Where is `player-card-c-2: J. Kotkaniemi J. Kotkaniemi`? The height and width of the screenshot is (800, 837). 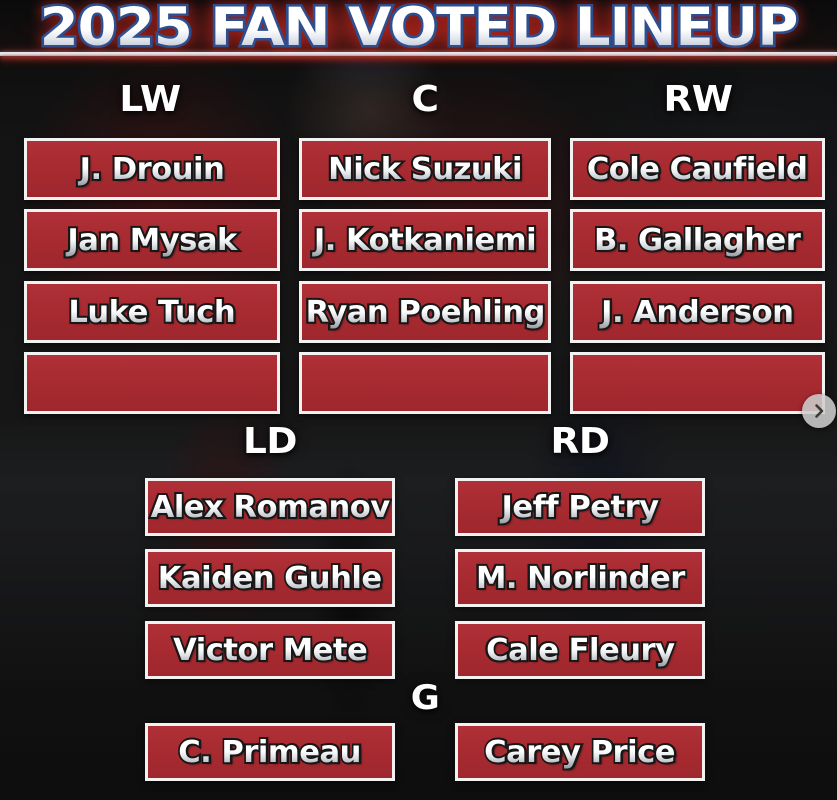 player-card-c-2: J. Kotkaniemi J. Kotkaniemi is located at coordinates (425, 240).